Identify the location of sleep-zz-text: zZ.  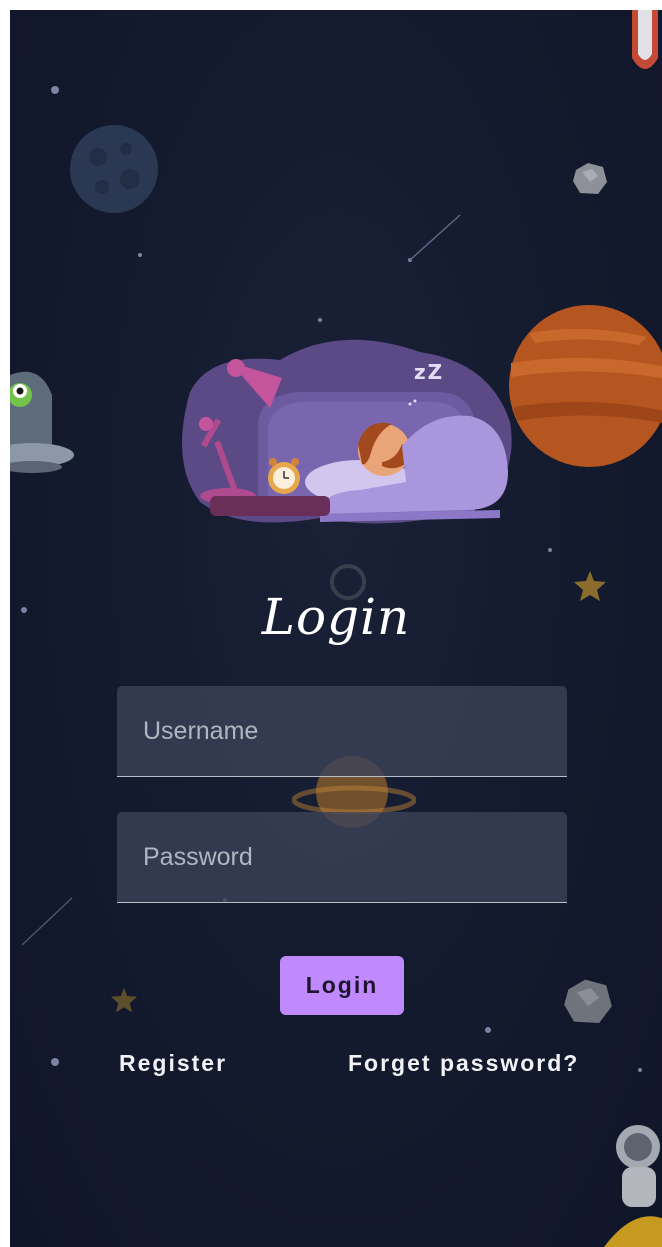
(429, 372).